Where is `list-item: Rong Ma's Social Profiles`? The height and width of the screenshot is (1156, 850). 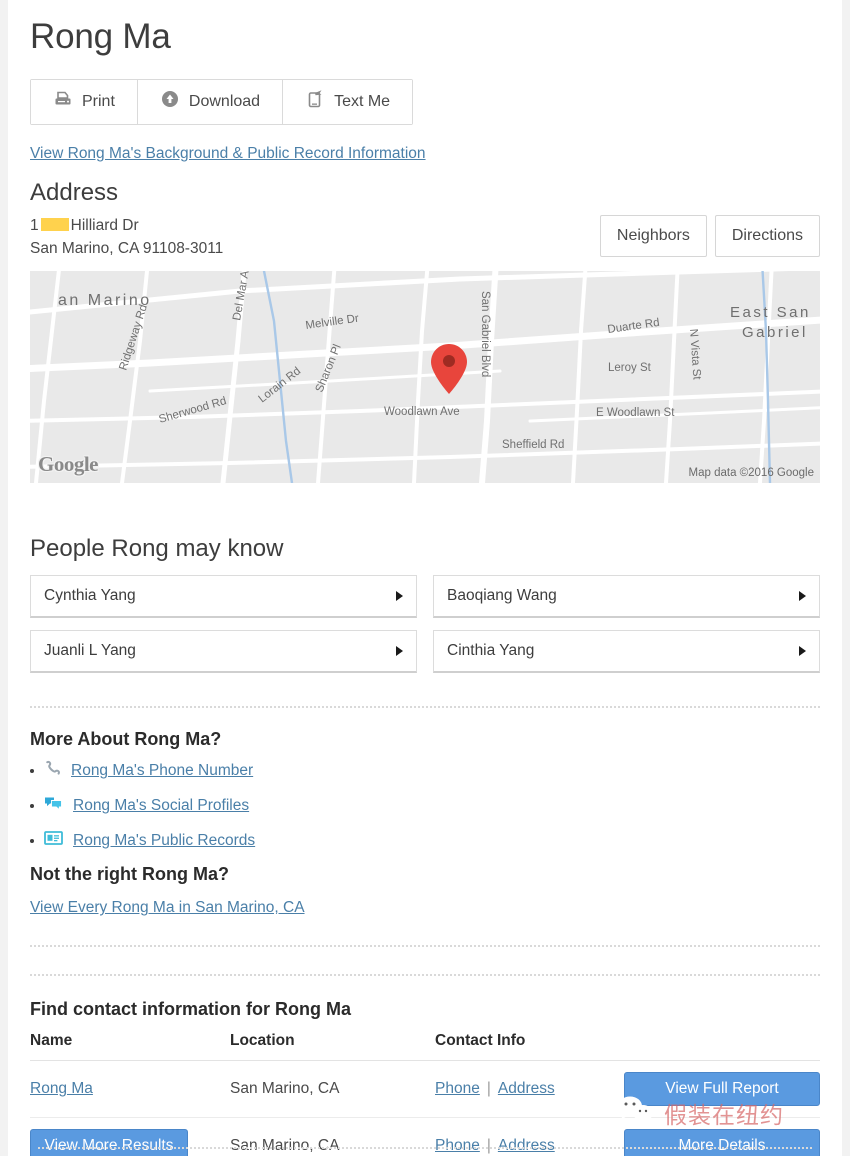
list-item: Rong Ma's Social Profiles is located at coordinates (425, 806).